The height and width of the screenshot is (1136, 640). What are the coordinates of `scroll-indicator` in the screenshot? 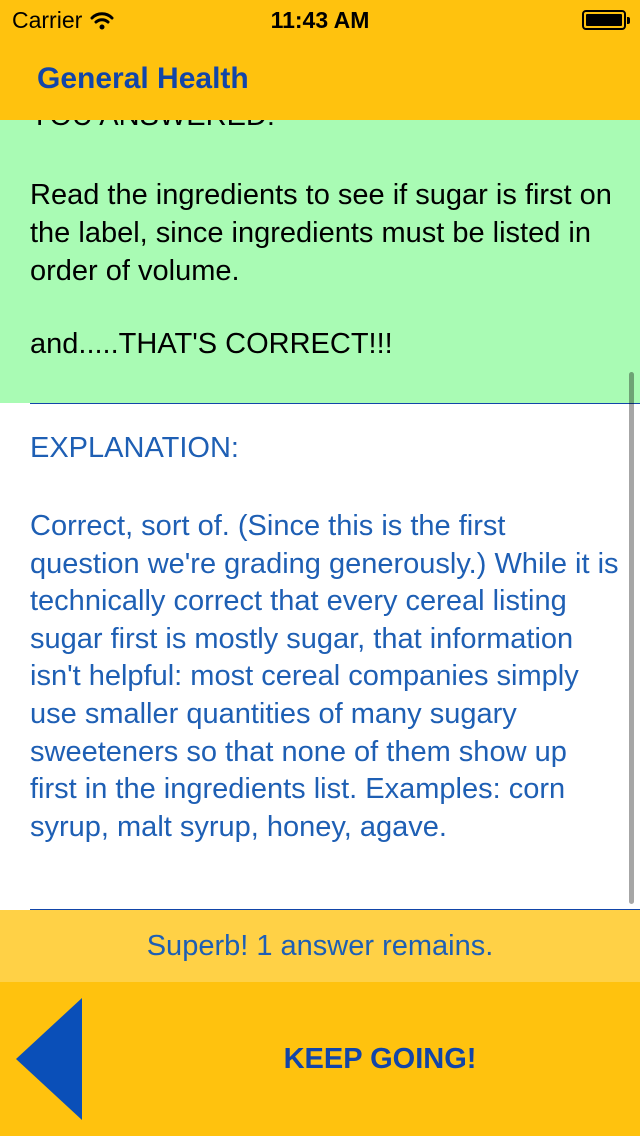 It's located at (631, 638).